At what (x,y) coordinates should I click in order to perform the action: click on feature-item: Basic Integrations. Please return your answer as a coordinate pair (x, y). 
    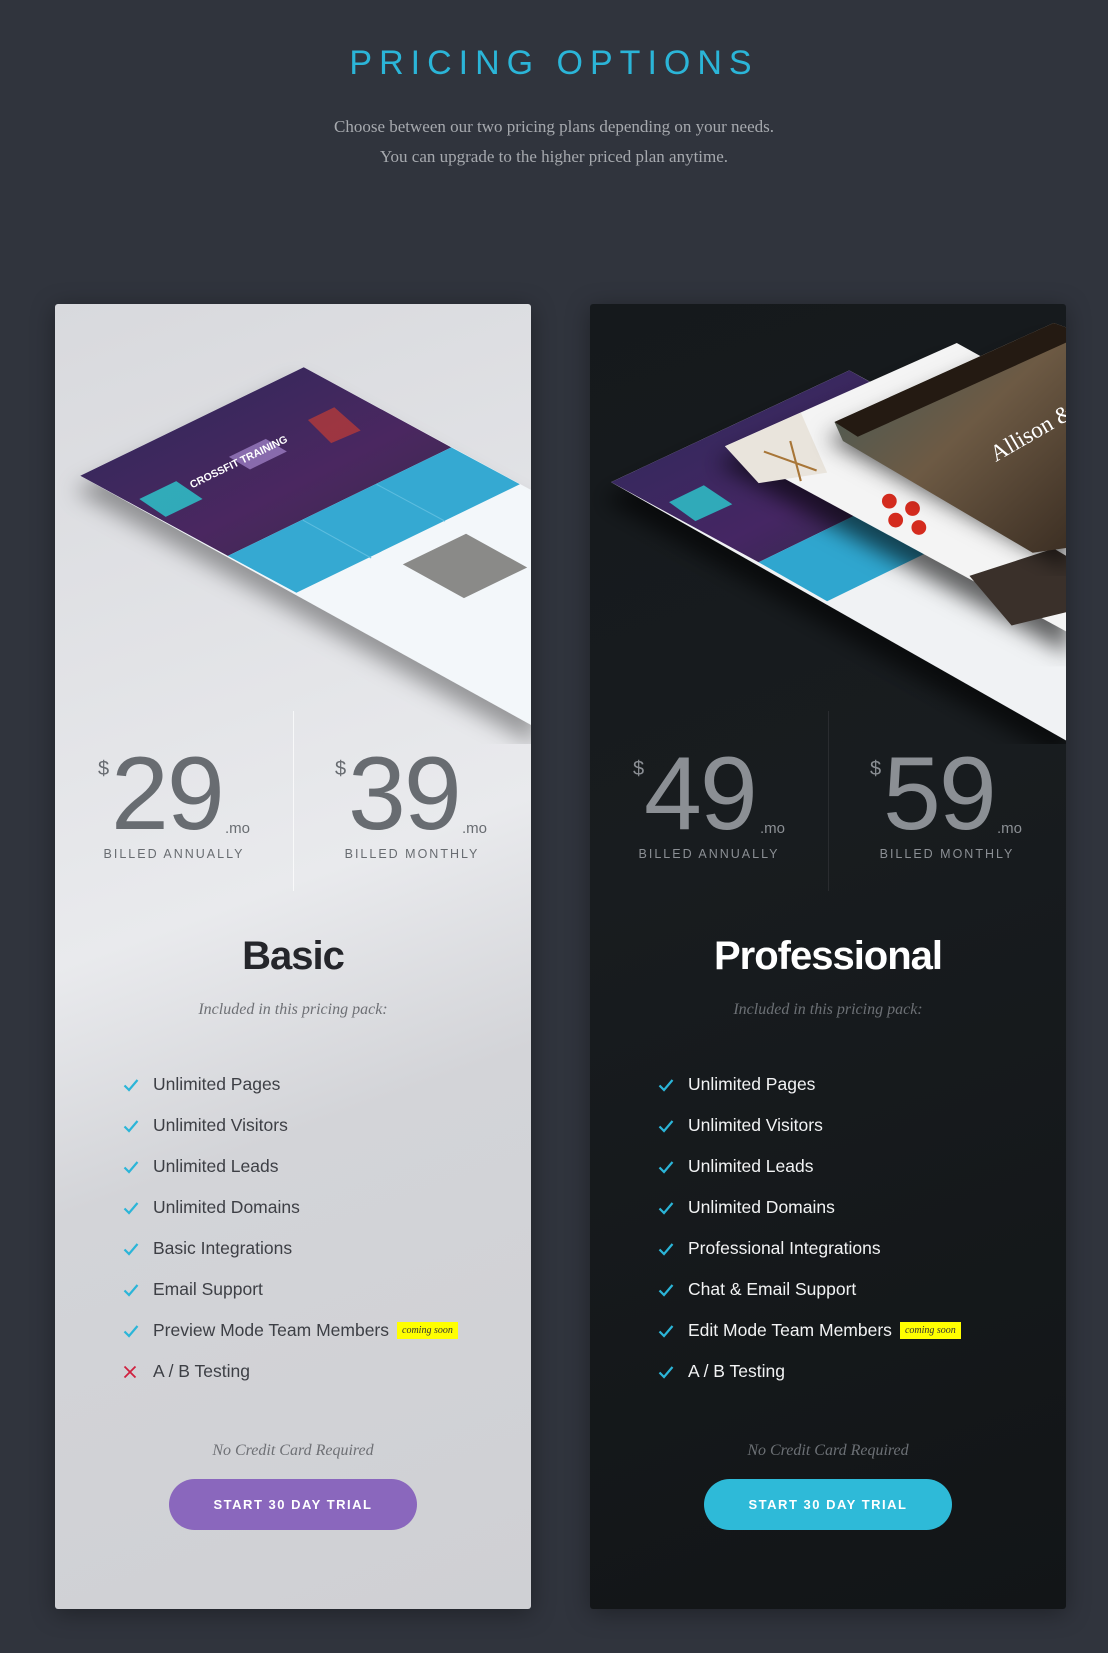
    Looking at the image, I should click on (288, 1248).